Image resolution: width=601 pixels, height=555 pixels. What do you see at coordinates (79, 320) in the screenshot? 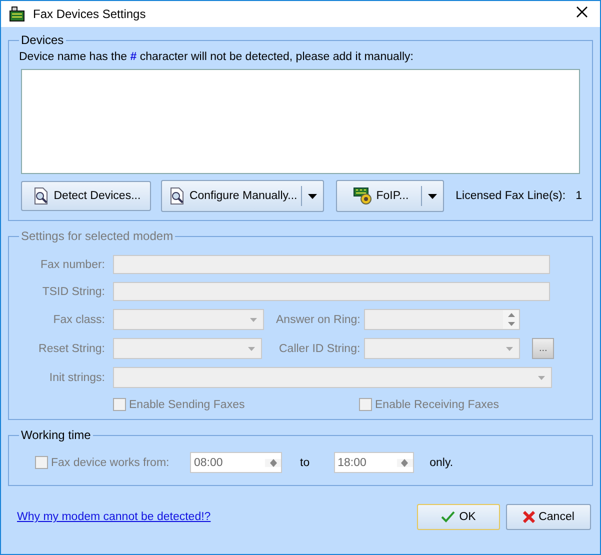
I see `field-label: Fax class:` at bounding box center [79, 320].